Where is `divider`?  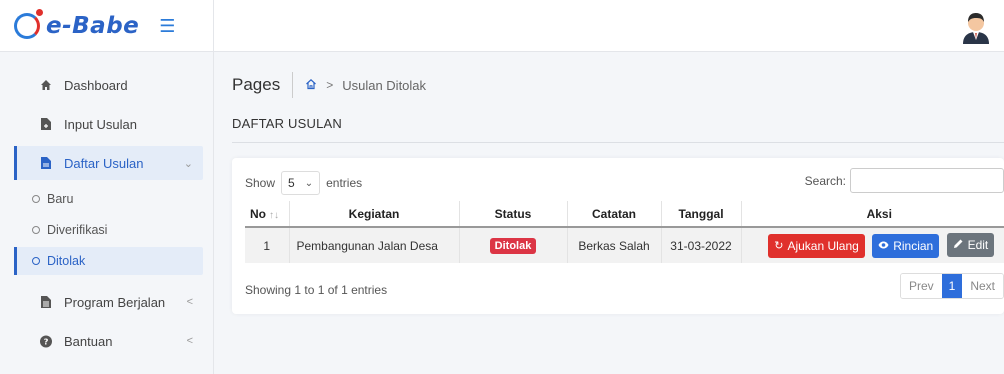 divider is located at coordinates (618, 142).